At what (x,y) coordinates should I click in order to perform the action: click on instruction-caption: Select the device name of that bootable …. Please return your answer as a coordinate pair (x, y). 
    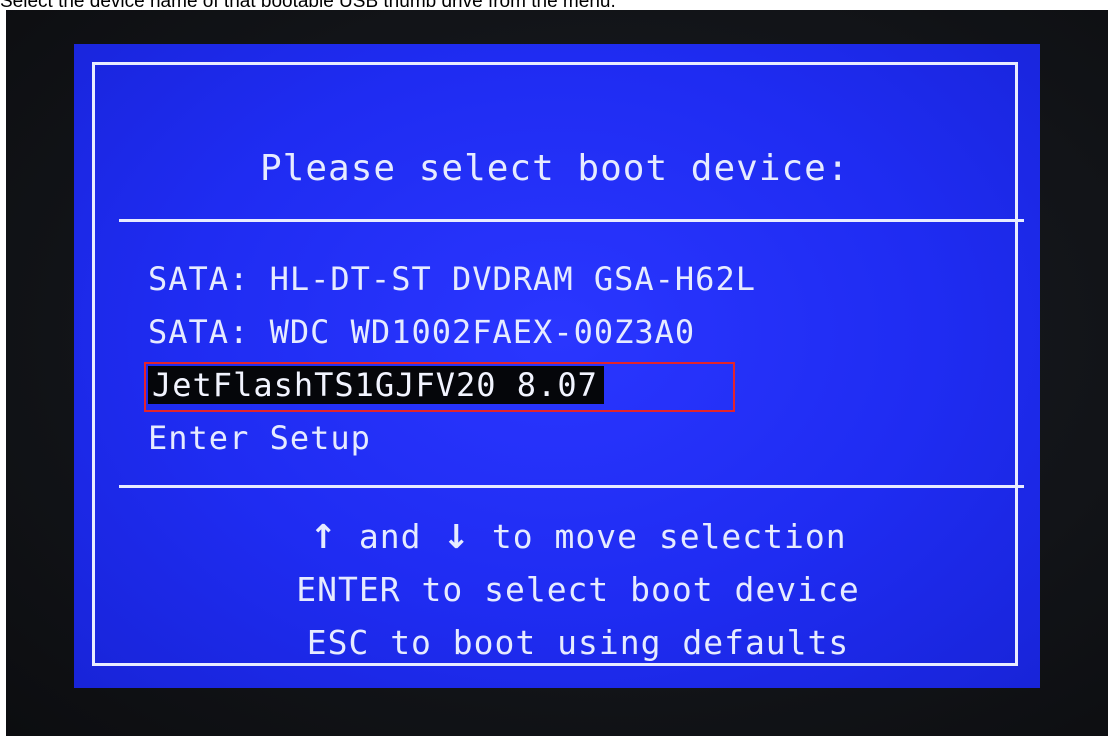
    Looking at the image, I should click on (554, 5).